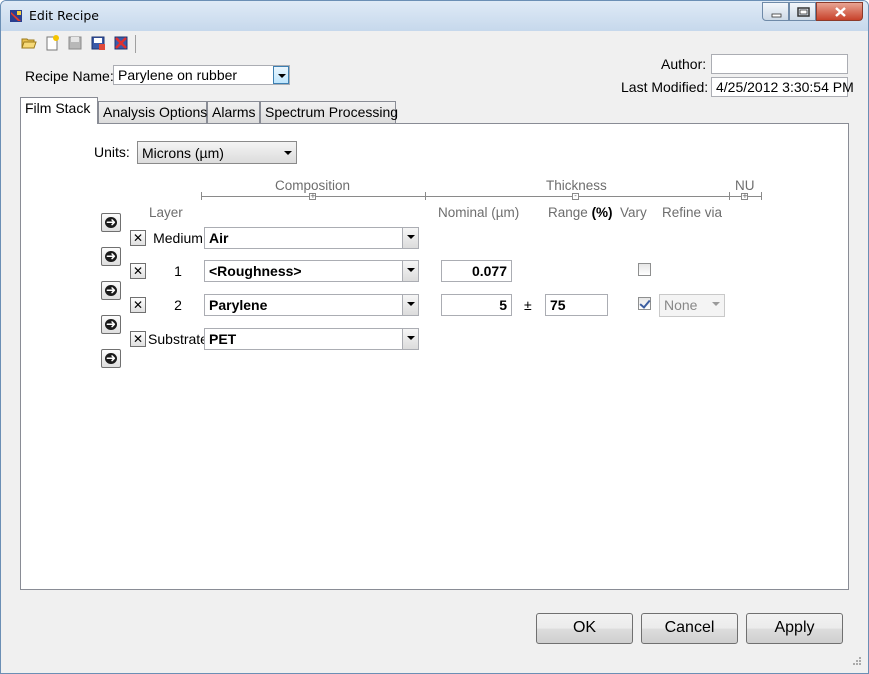  I want to click on author-field, so click(779, 64).